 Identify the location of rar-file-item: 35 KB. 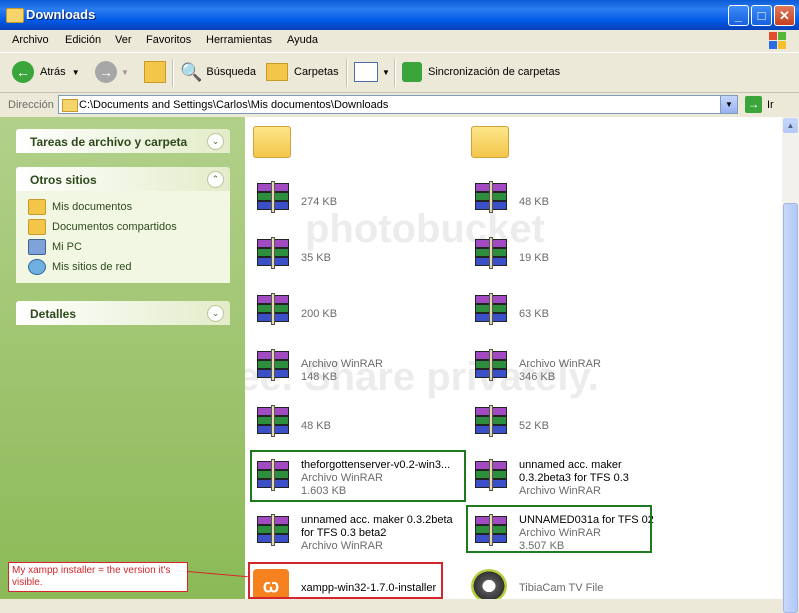
(350, 255).